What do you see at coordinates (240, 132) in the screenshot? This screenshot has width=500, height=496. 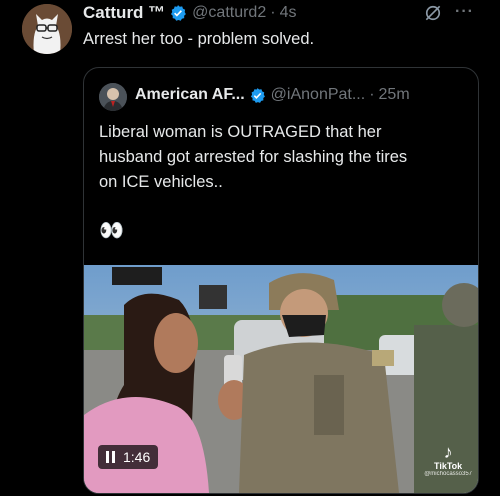 I see `quoted-text-line: Liberal woman is OUTRAGED that her` at bounding box center [240, 132].